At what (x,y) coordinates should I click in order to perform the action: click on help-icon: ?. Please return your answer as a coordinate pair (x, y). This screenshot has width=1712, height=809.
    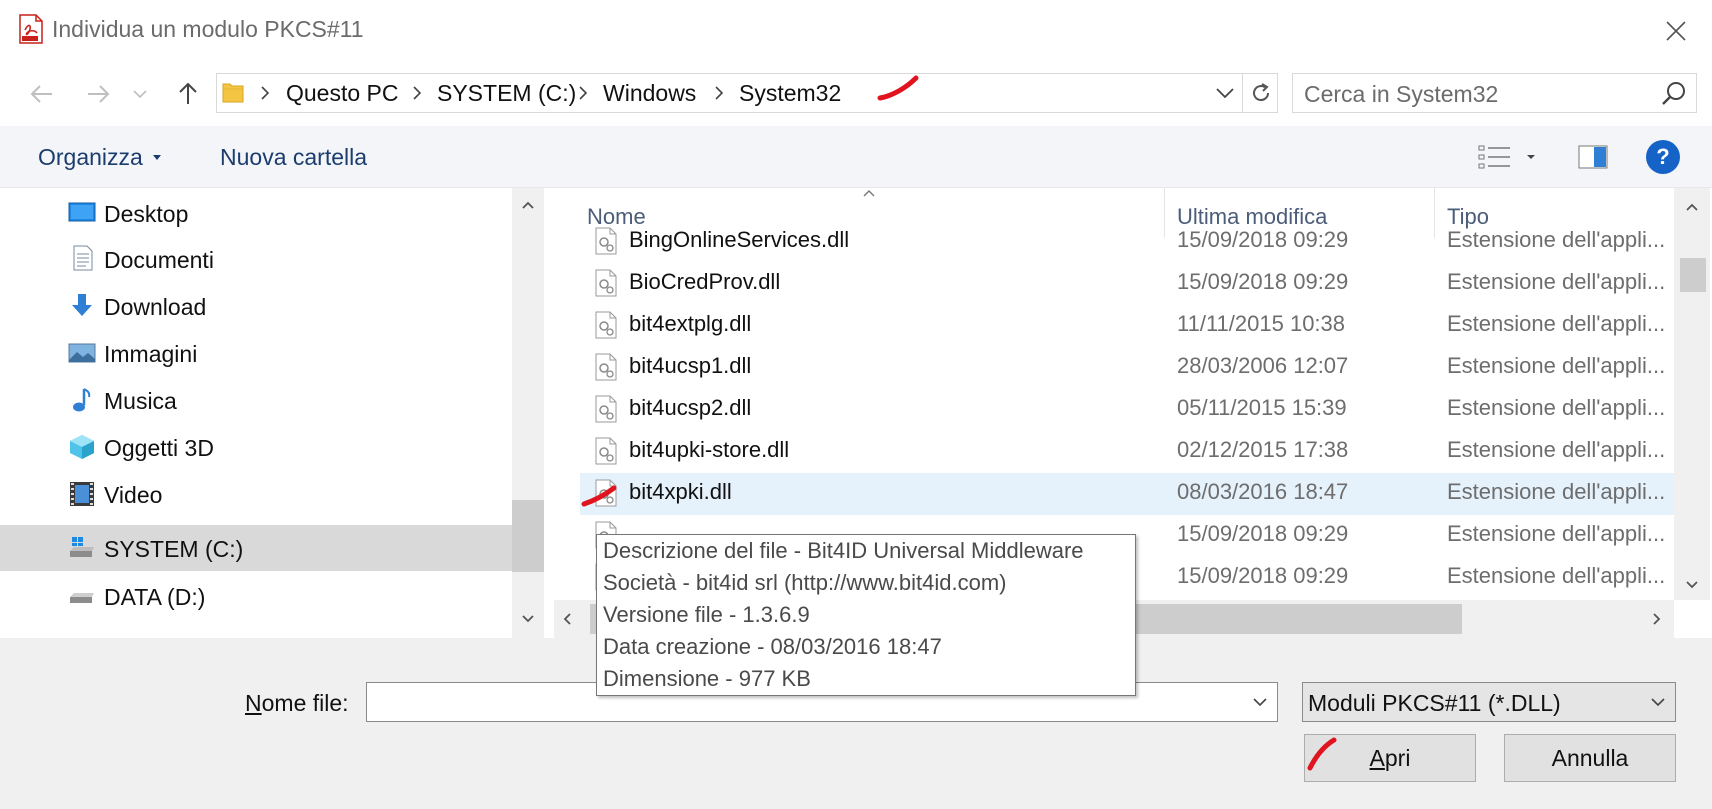
    Looking at the image, I should click on (1663, 157).